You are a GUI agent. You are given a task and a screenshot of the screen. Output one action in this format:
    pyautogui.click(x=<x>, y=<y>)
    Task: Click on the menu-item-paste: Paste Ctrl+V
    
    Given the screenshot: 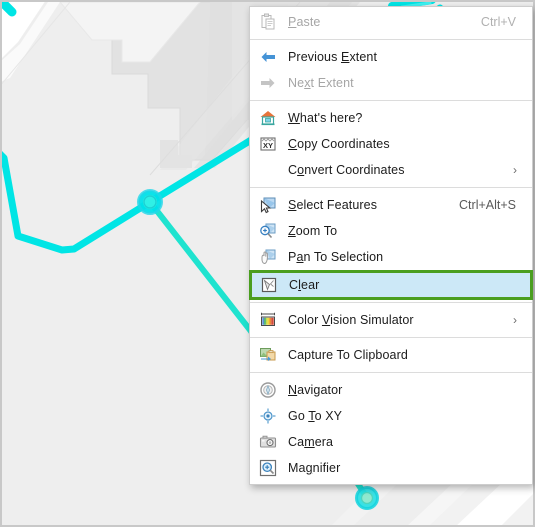 What is the action you would take?
    pyautogui.click(x=391, y=22)
    